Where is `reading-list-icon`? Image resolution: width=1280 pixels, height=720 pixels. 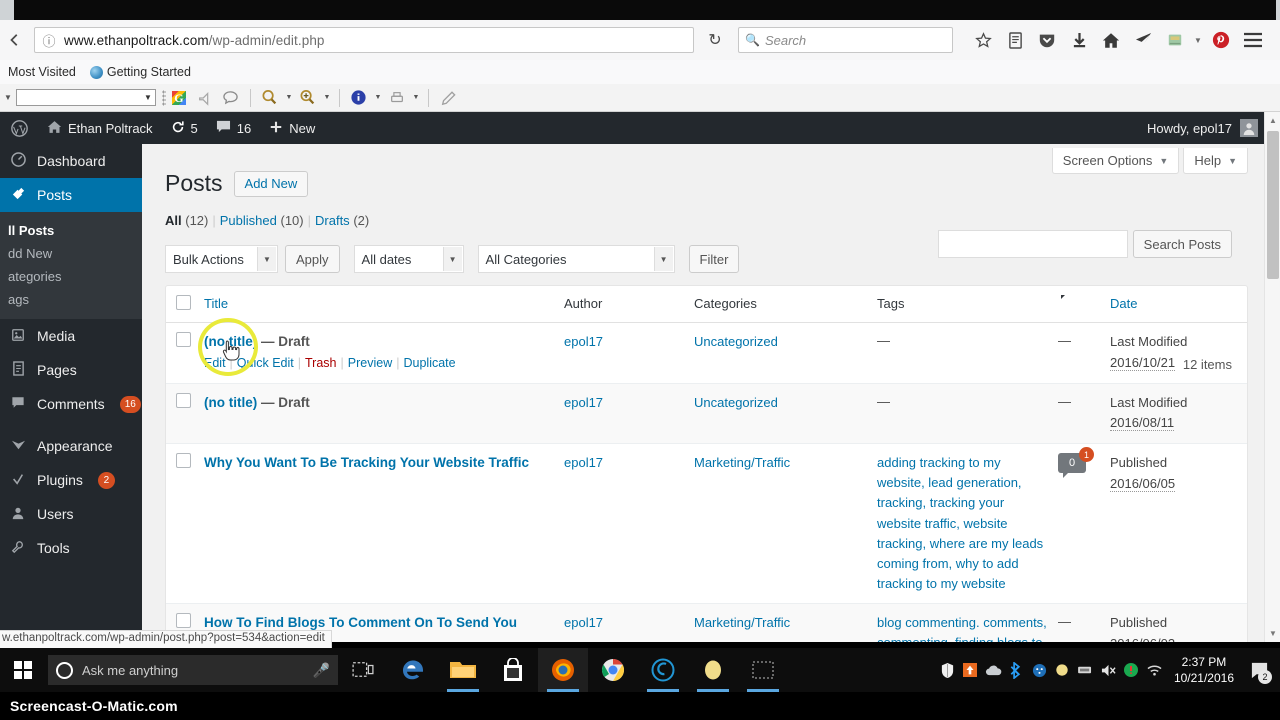
reading-list-icon is located at coordinates (1015, 40).